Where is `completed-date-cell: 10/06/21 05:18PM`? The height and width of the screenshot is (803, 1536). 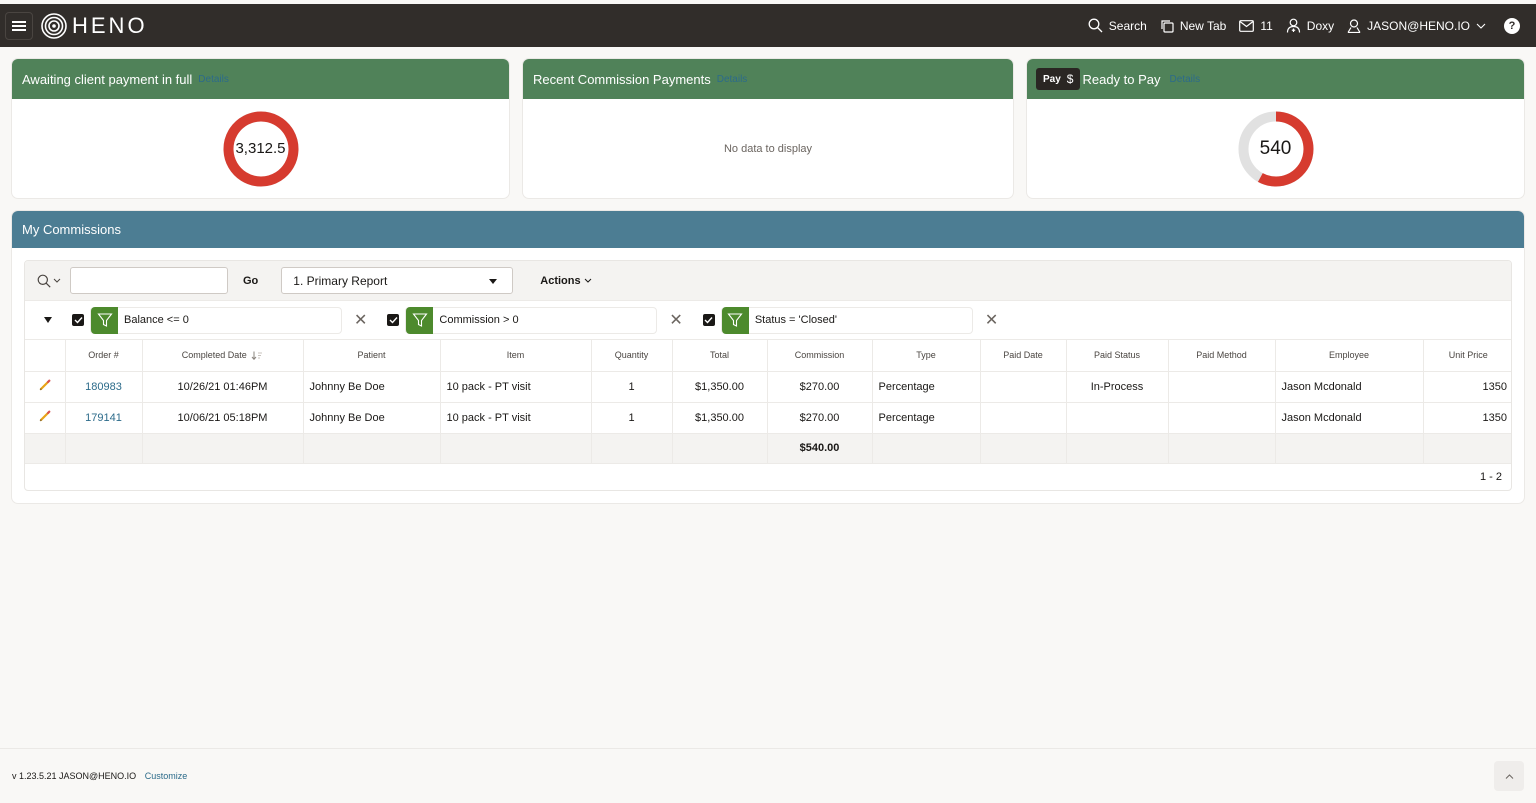
completed-date-cell: 10/06/21 05:18PM is located at coordinates (223, 418).